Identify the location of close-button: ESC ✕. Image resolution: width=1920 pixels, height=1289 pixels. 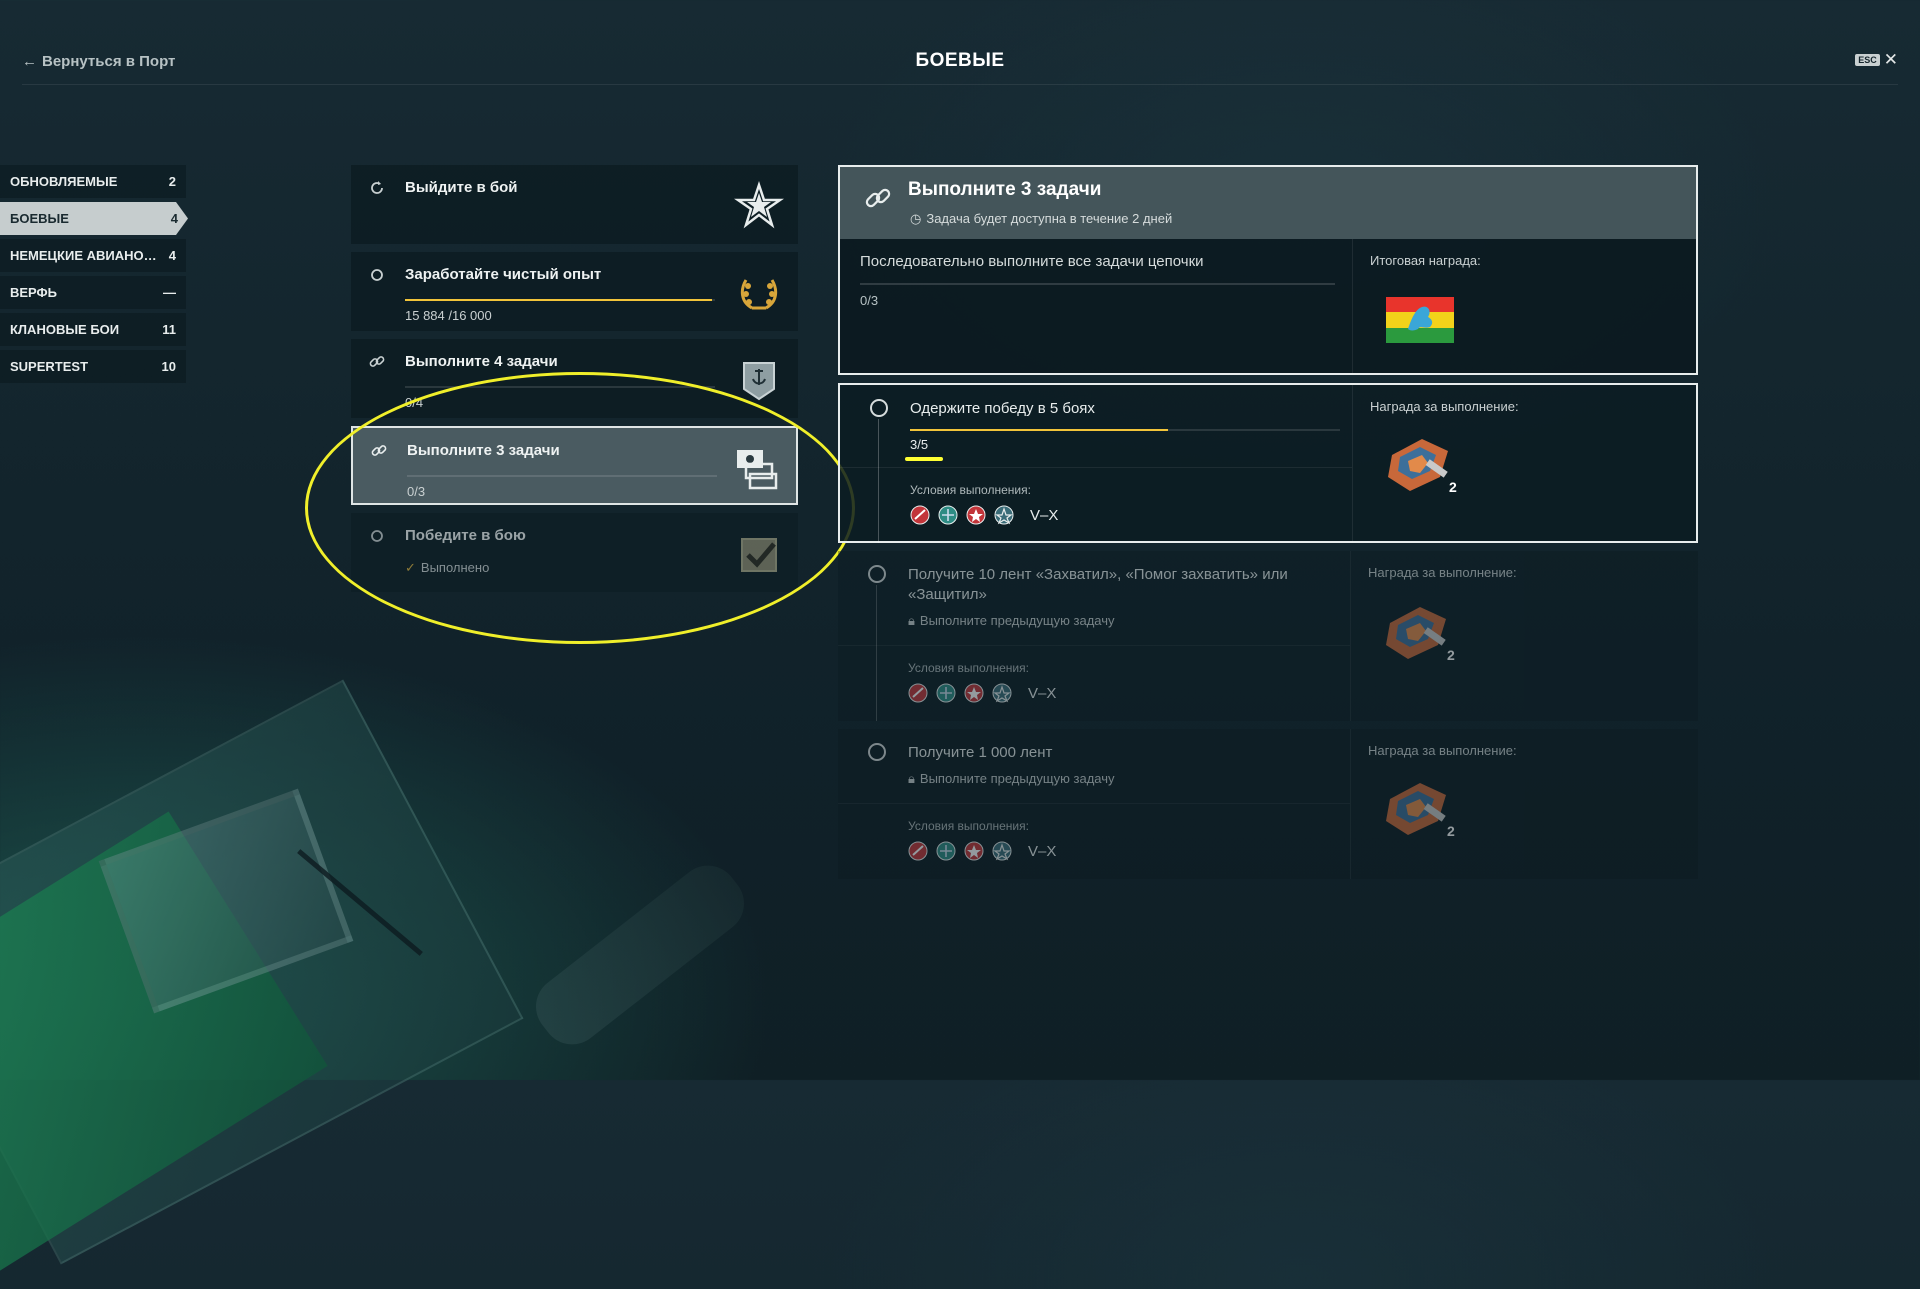
(1876, 59).